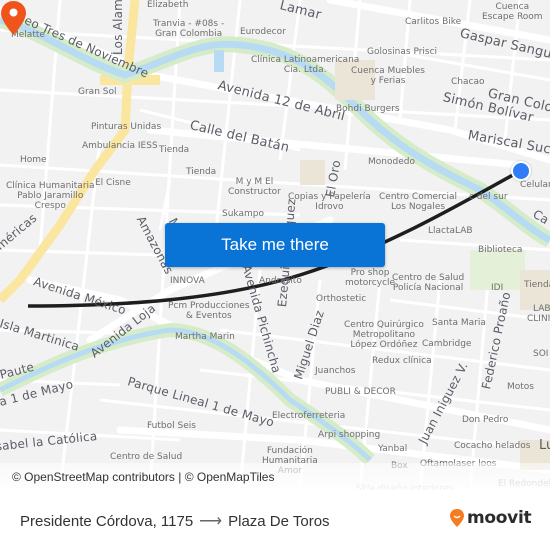 Image resolution: width=550 pixels, height=550 pixels. I want to click on poi-cuenca-muebles: Cuenca Muebles y Ferias, so click(388, 76).